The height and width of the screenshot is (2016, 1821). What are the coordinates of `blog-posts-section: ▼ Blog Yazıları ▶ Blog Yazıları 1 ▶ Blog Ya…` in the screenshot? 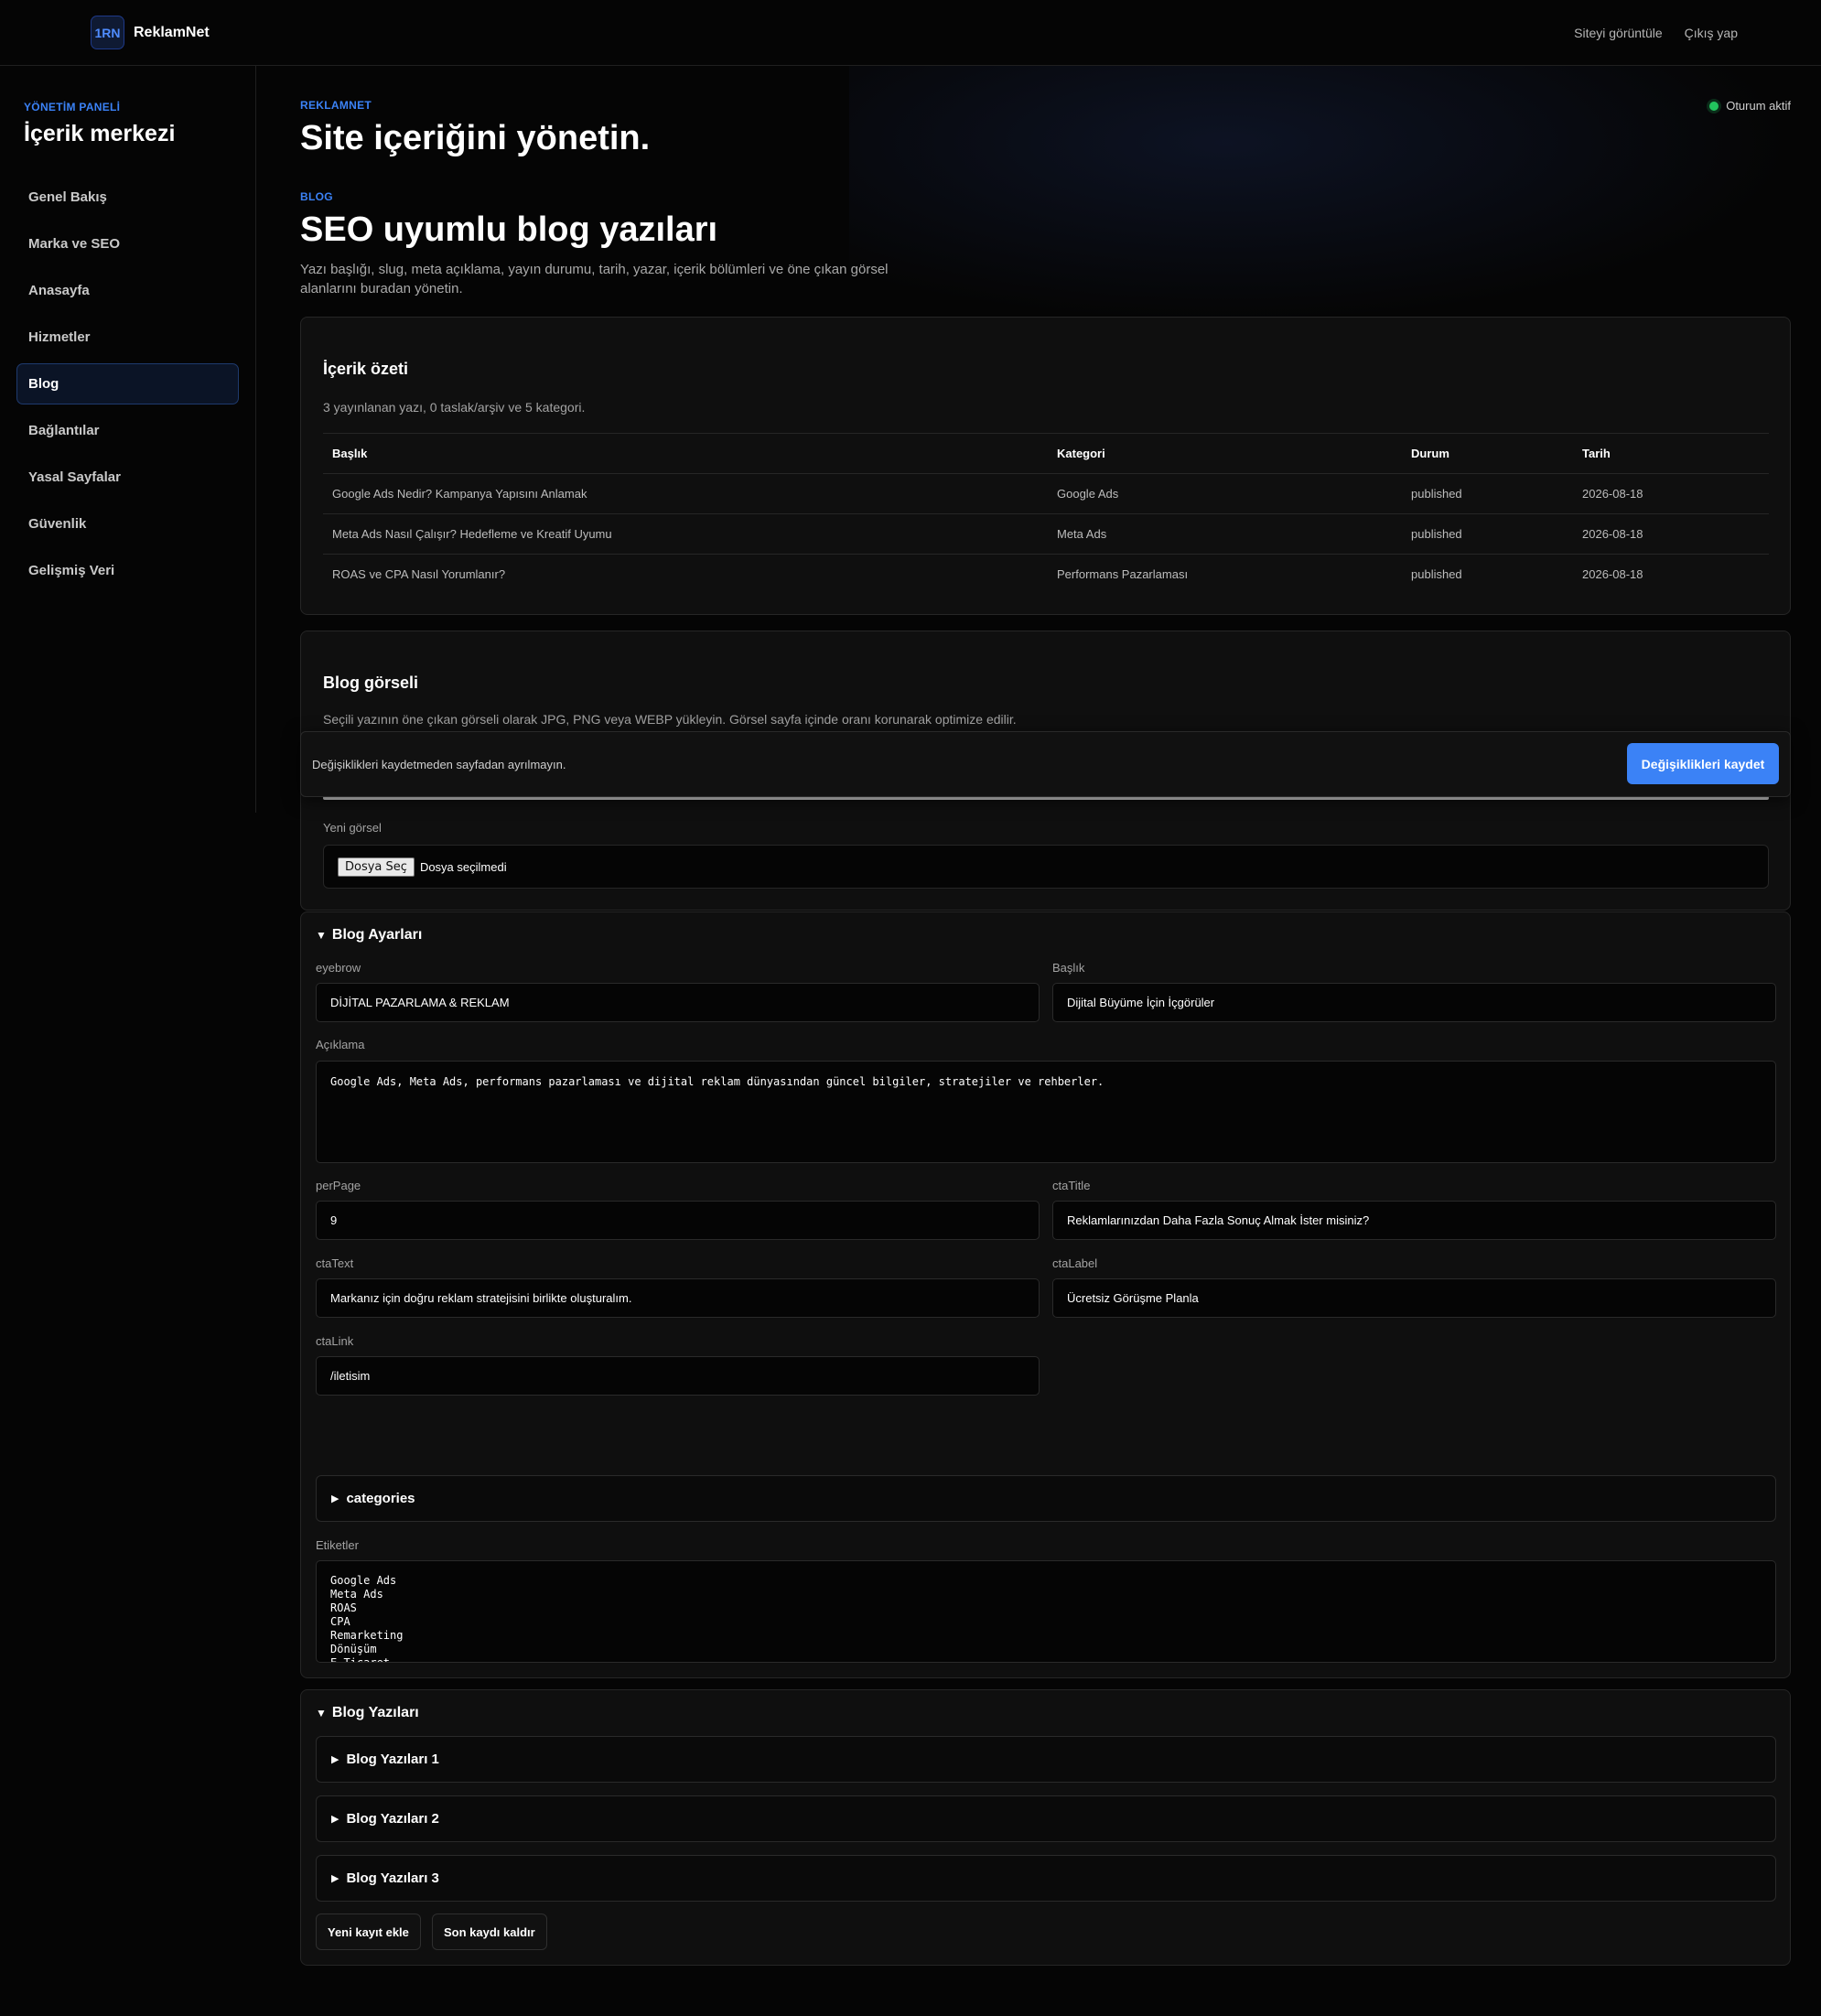 It's located at (1045, 1827).